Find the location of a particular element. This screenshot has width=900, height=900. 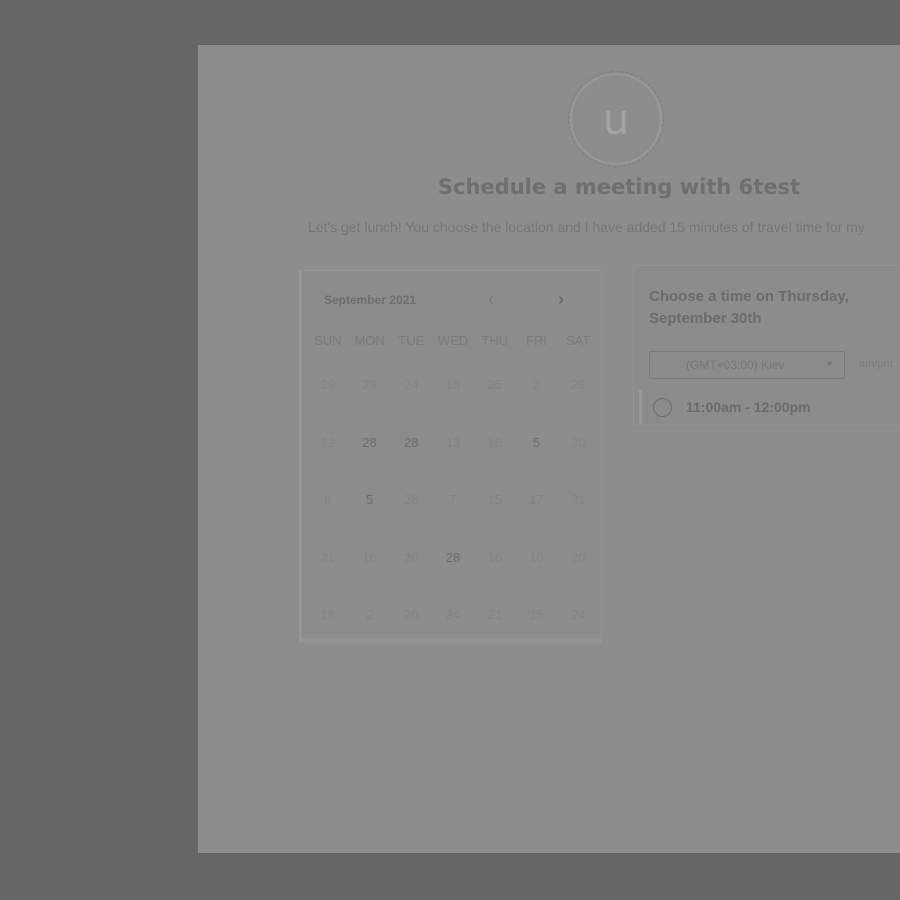

calendar-bottom-border is located at coordinates (451, 640).